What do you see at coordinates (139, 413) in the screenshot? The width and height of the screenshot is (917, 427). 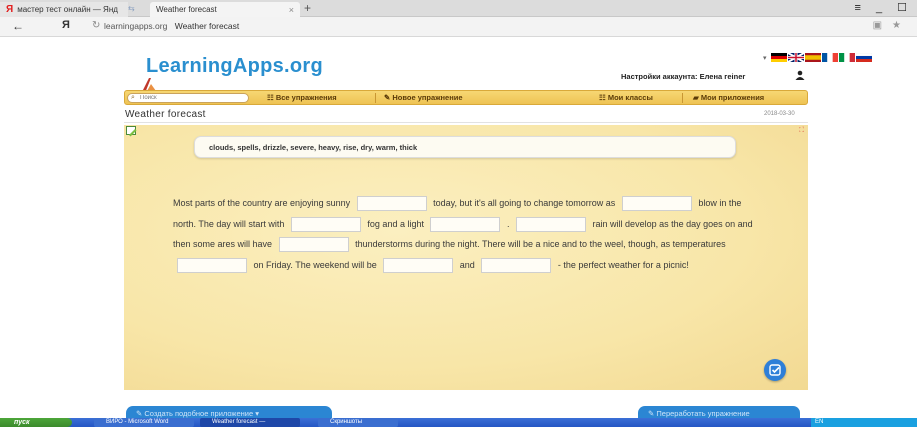 I see `edit-icon: ✎` at bounding box center [139, 413].